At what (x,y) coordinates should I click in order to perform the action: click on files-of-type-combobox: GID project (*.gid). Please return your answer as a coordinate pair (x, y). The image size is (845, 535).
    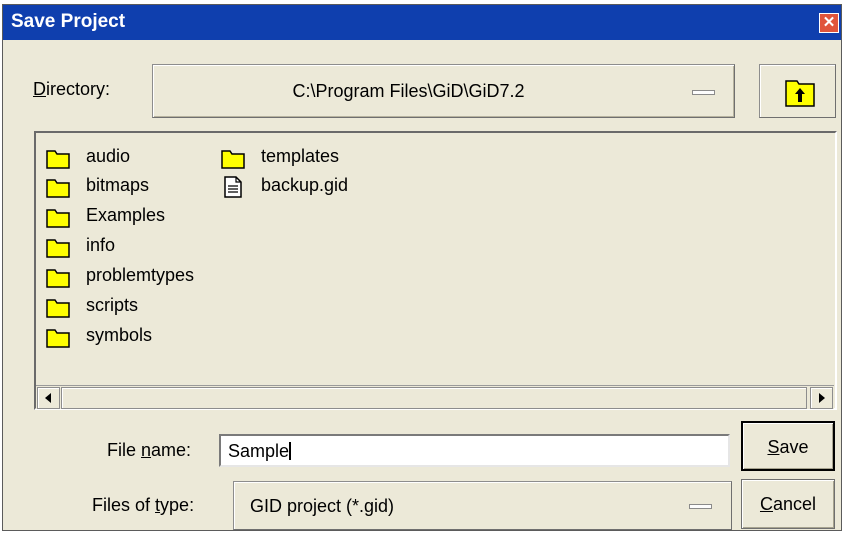
    Looking at the image, I should click on (482, 505).